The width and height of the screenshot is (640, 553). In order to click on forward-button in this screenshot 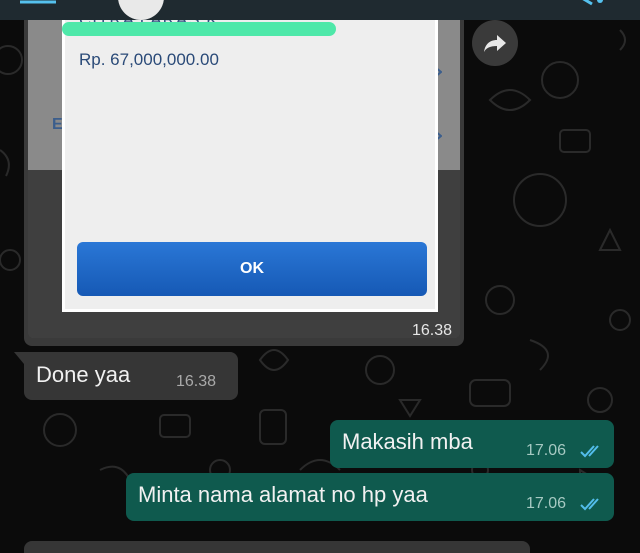, I will do `click(495, 43)`.